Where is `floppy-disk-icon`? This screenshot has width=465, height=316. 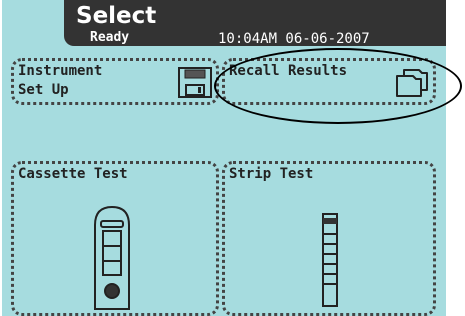 floppy-disk-icon is located at coordinates (195, 82).